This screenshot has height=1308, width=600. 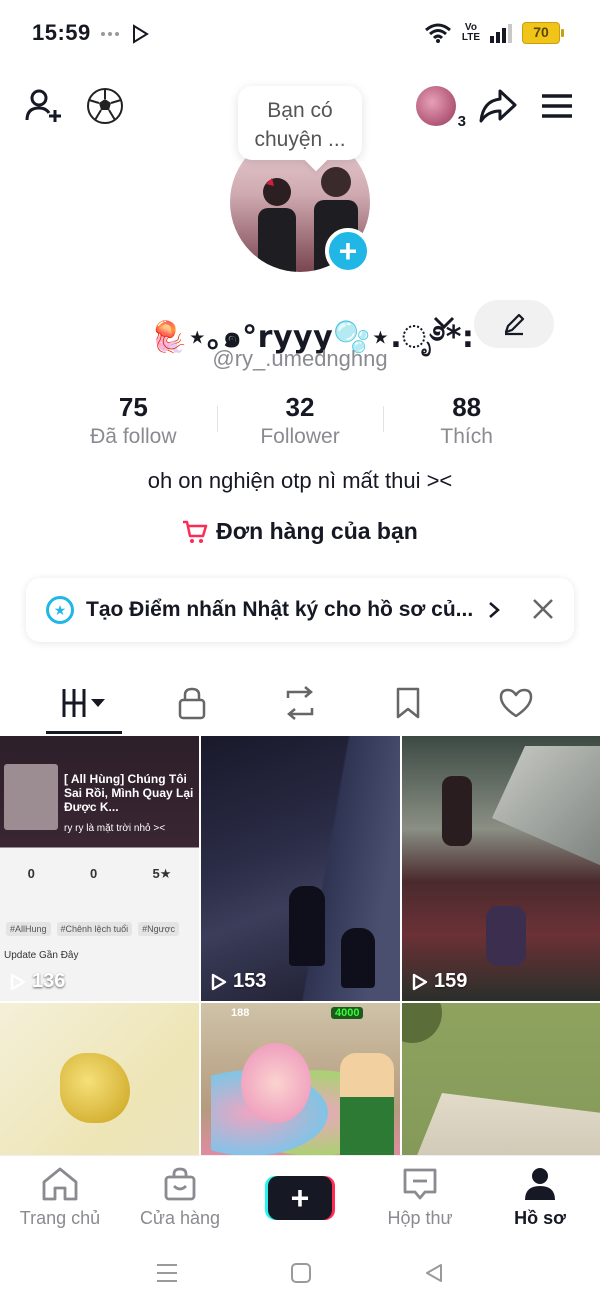 I want to click on volte-indicator: Vo LTE, so click(x=470, y=32).